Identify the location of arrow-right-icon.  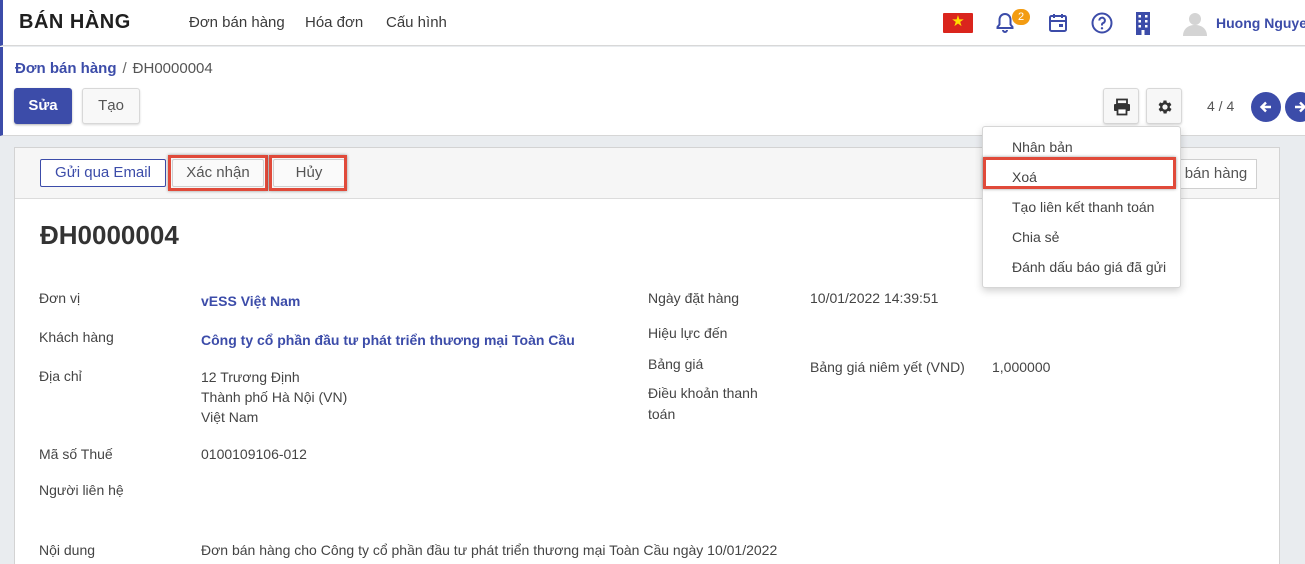
(1300, 107).